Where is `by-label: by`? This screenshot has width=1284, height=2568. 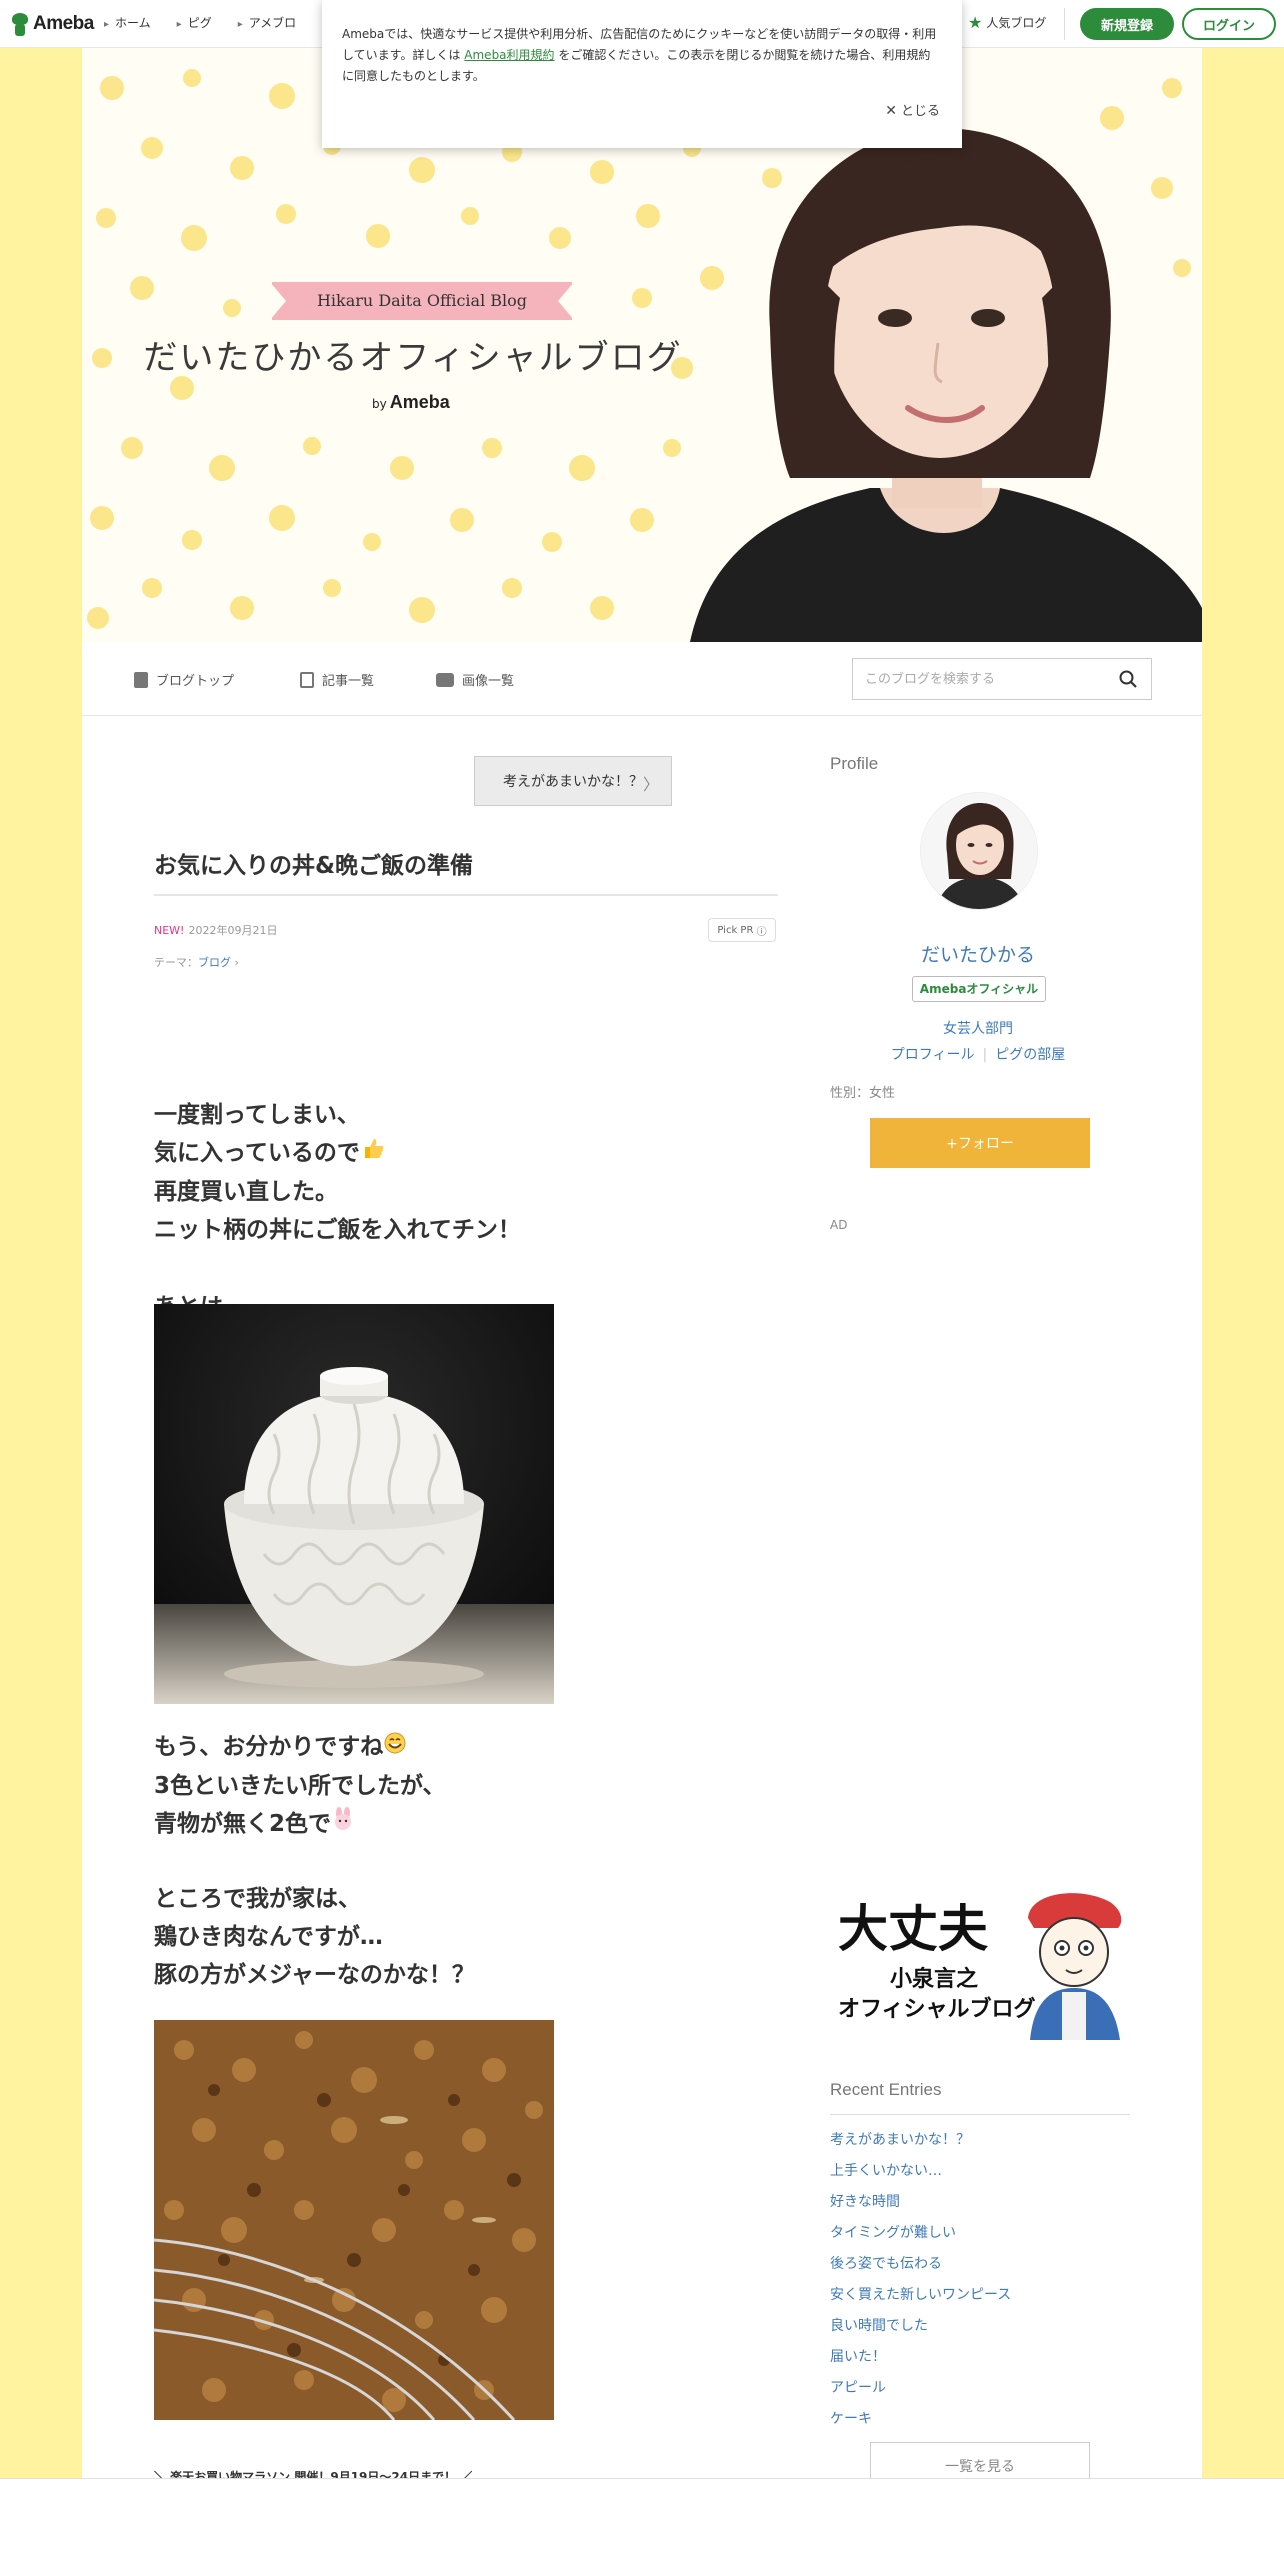 by-label: by is located at coordinates (379, 404).